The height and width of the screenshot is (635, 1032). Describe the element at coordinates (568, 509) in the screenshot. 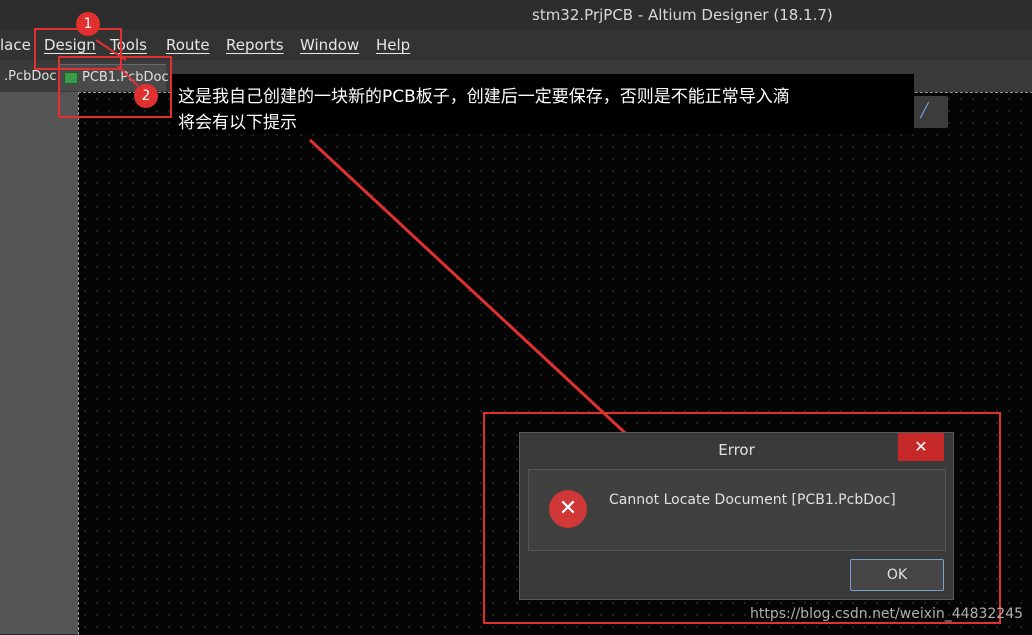

I see `error-icon: ✕` at that location.